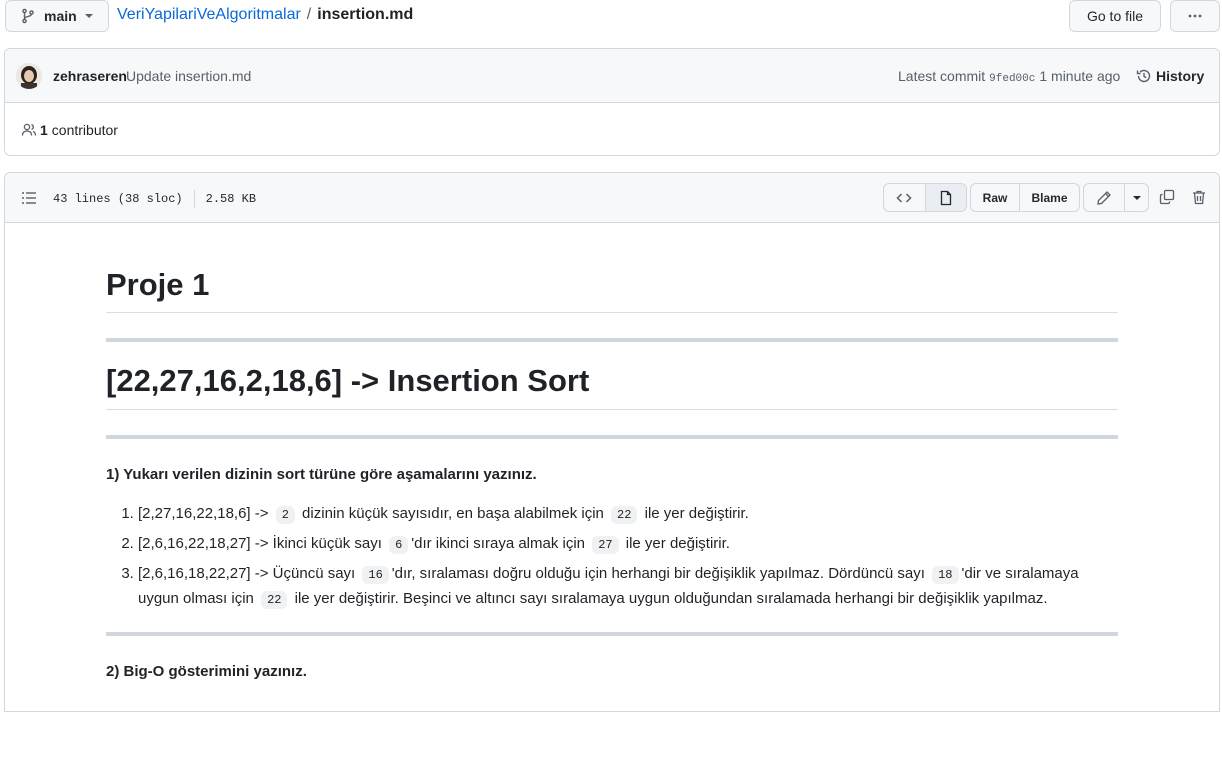  I want to click on edit-group, so click(1116, 197).